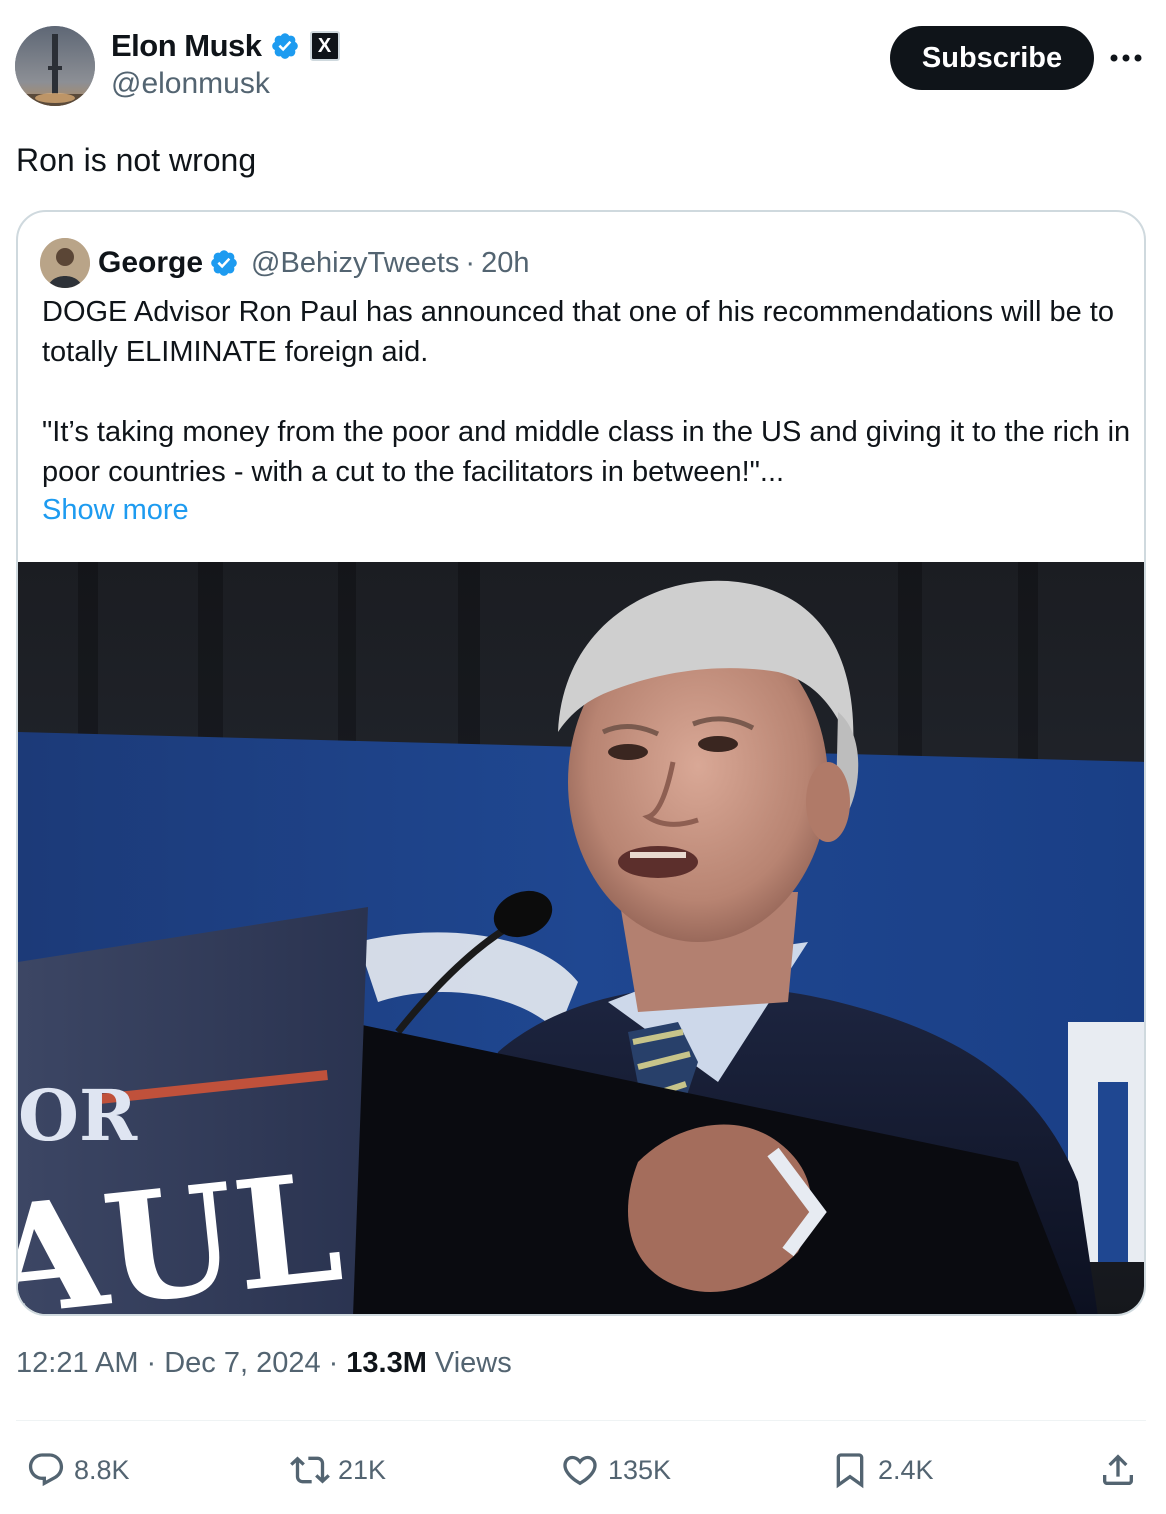  I want to click on author-name-row: Elon Musk X, so click(225, 46).